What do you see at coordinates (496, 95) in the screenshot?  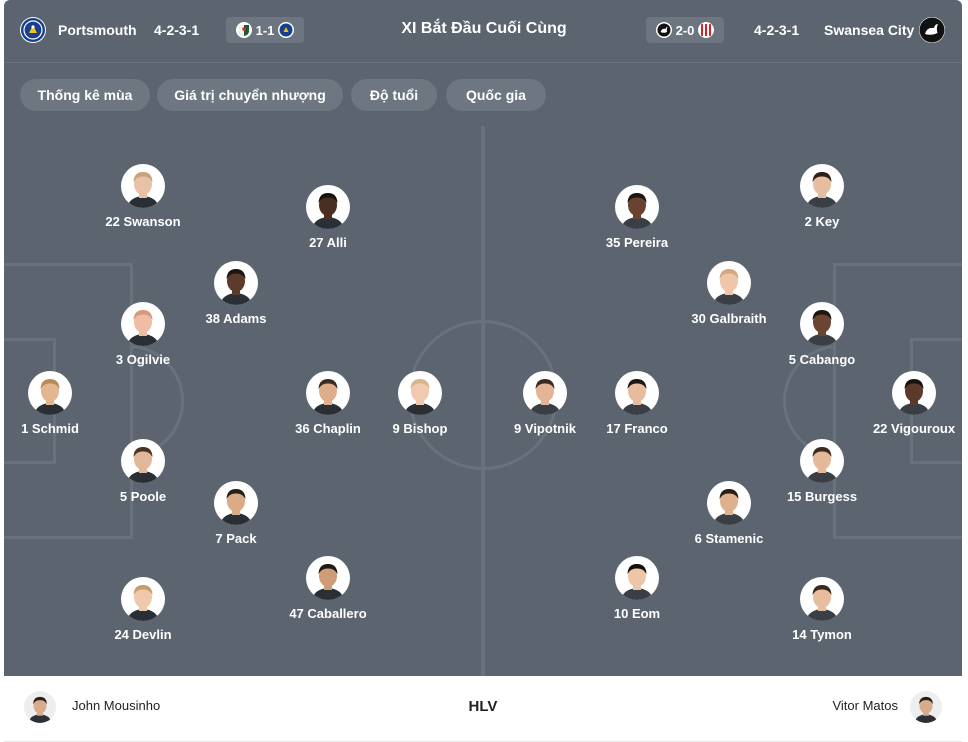 I see `tab-nationality: Quốc gia` at bounding box center [496, 95].